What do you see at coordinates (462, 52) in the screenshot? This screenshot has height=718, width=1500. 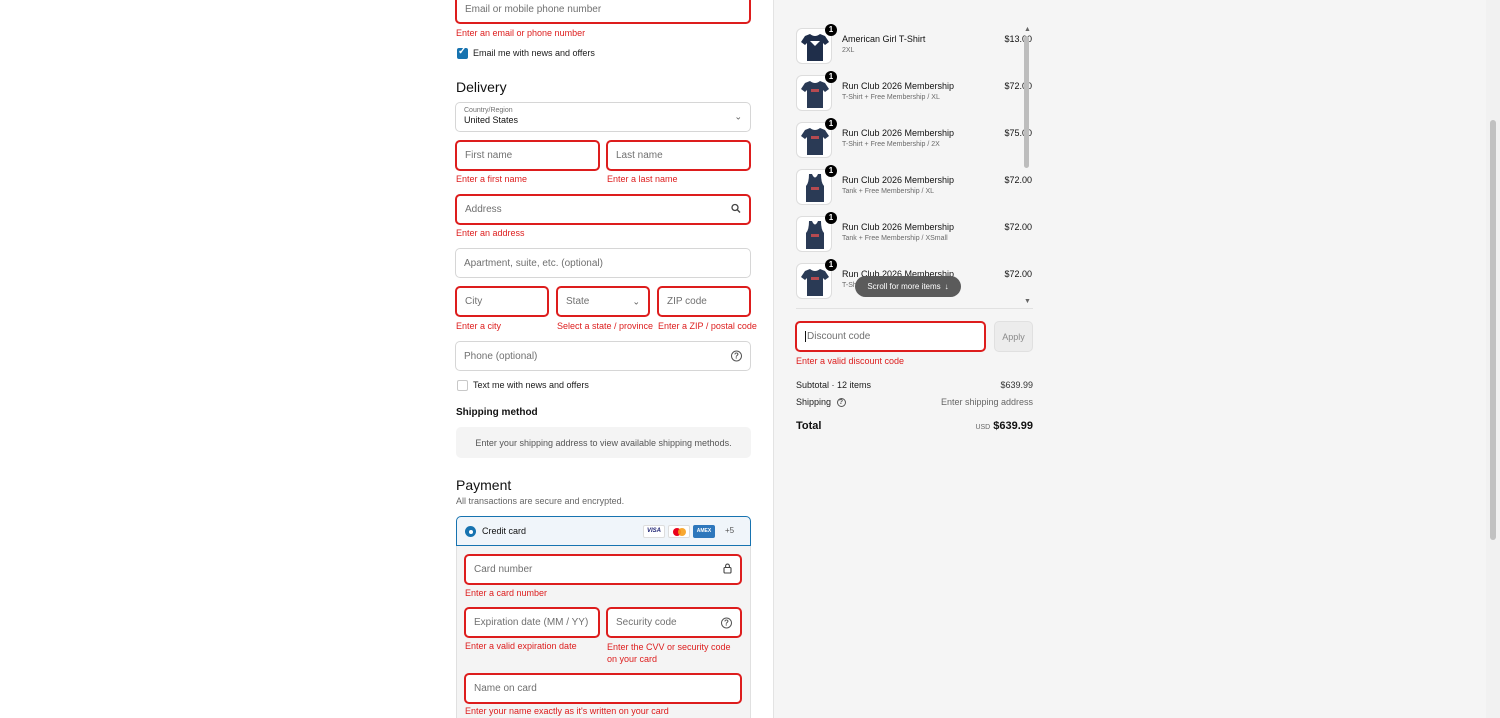 I see `email-news-checkbox` at bounding box center [462, 52].